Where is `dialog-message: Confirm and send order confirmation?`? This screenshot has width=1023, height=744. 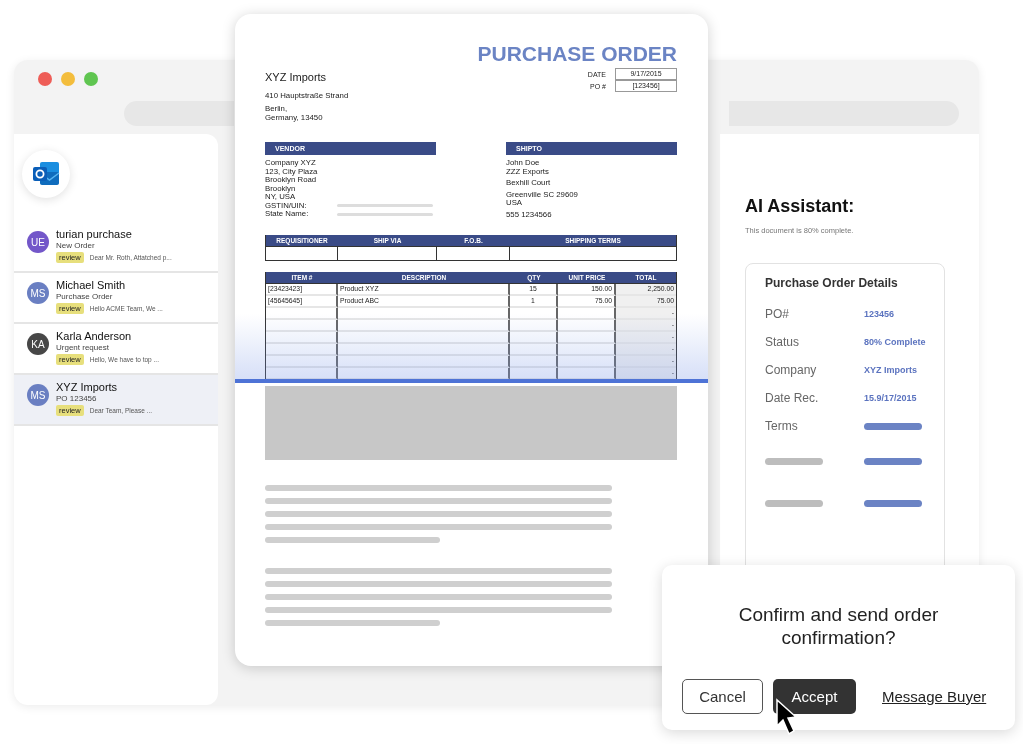
dialog-message: Confirm and send order confirmation? is located at coordinates (838, 626).